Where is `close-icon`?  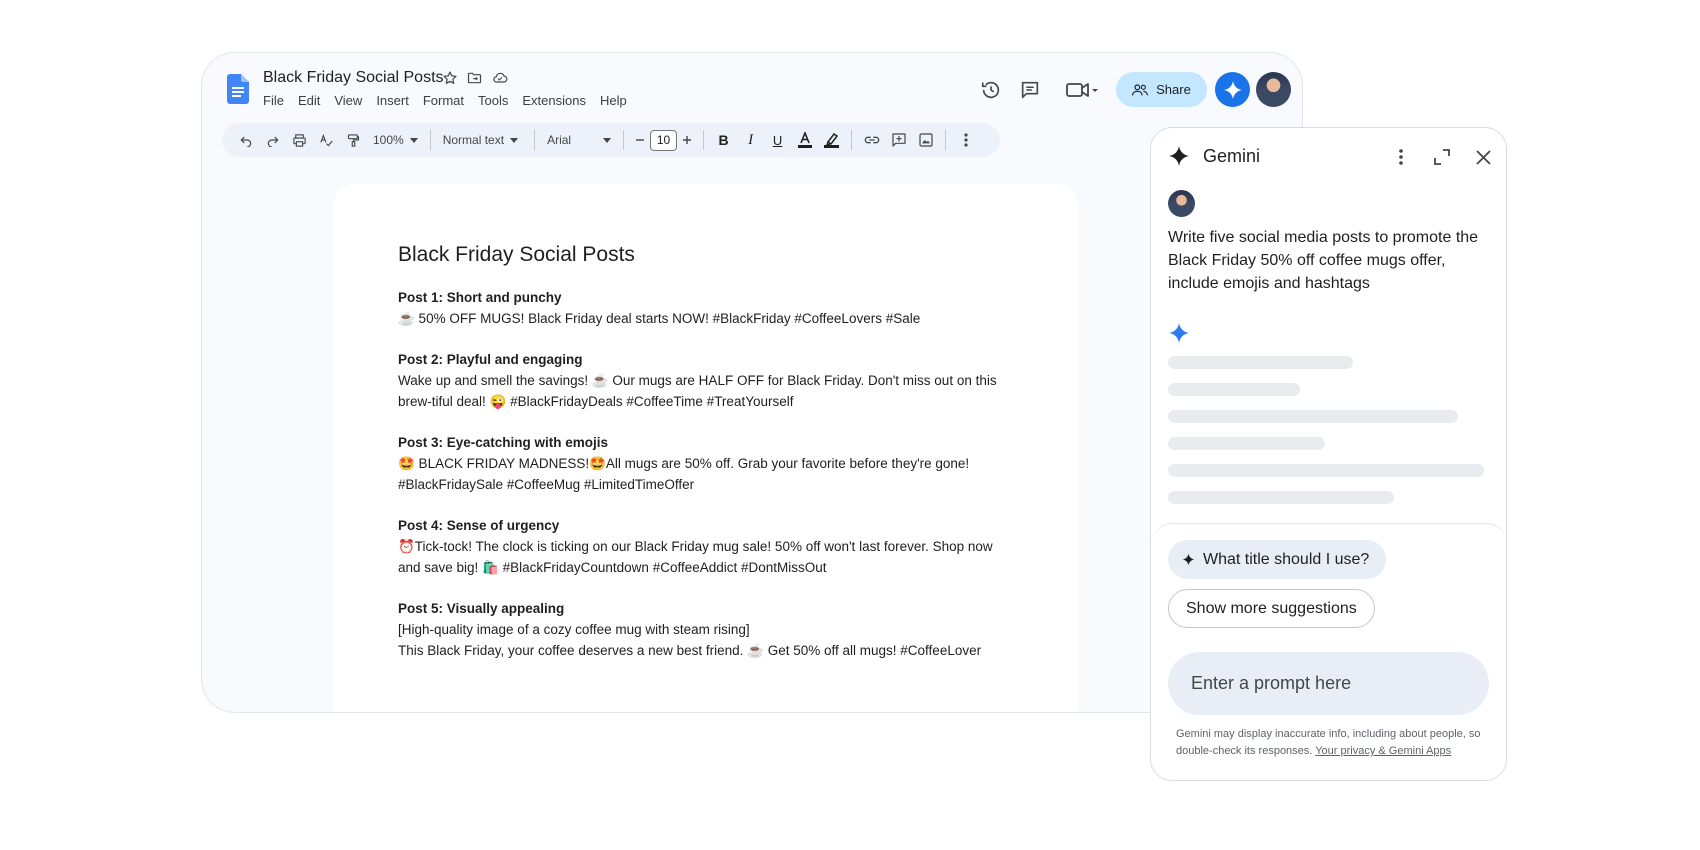 close-icon is located at coordinates (1483, 157).